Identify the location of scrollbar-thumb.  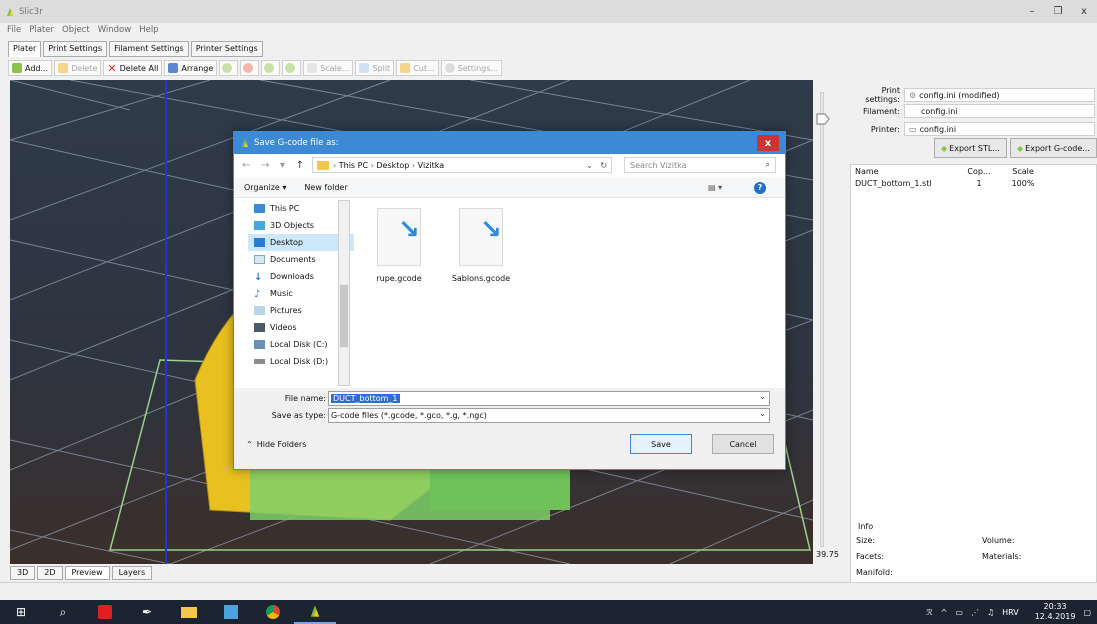
(344, 316).